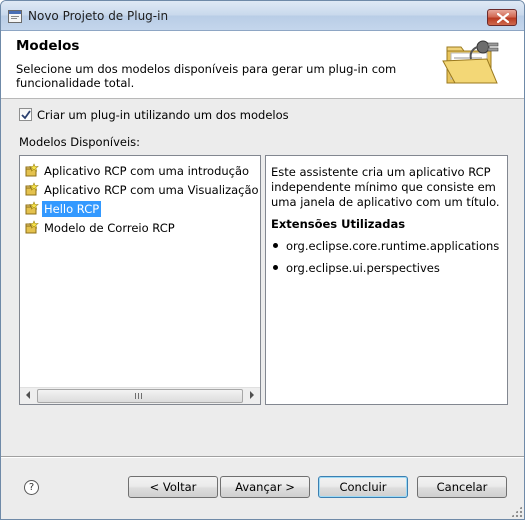 The image size is (525, 520). What do you see at coordinates (386, 246) in the screenshot?
I see `extension-item: org.eclipse.core.runtime.applications` at bounding box center [386, 246].